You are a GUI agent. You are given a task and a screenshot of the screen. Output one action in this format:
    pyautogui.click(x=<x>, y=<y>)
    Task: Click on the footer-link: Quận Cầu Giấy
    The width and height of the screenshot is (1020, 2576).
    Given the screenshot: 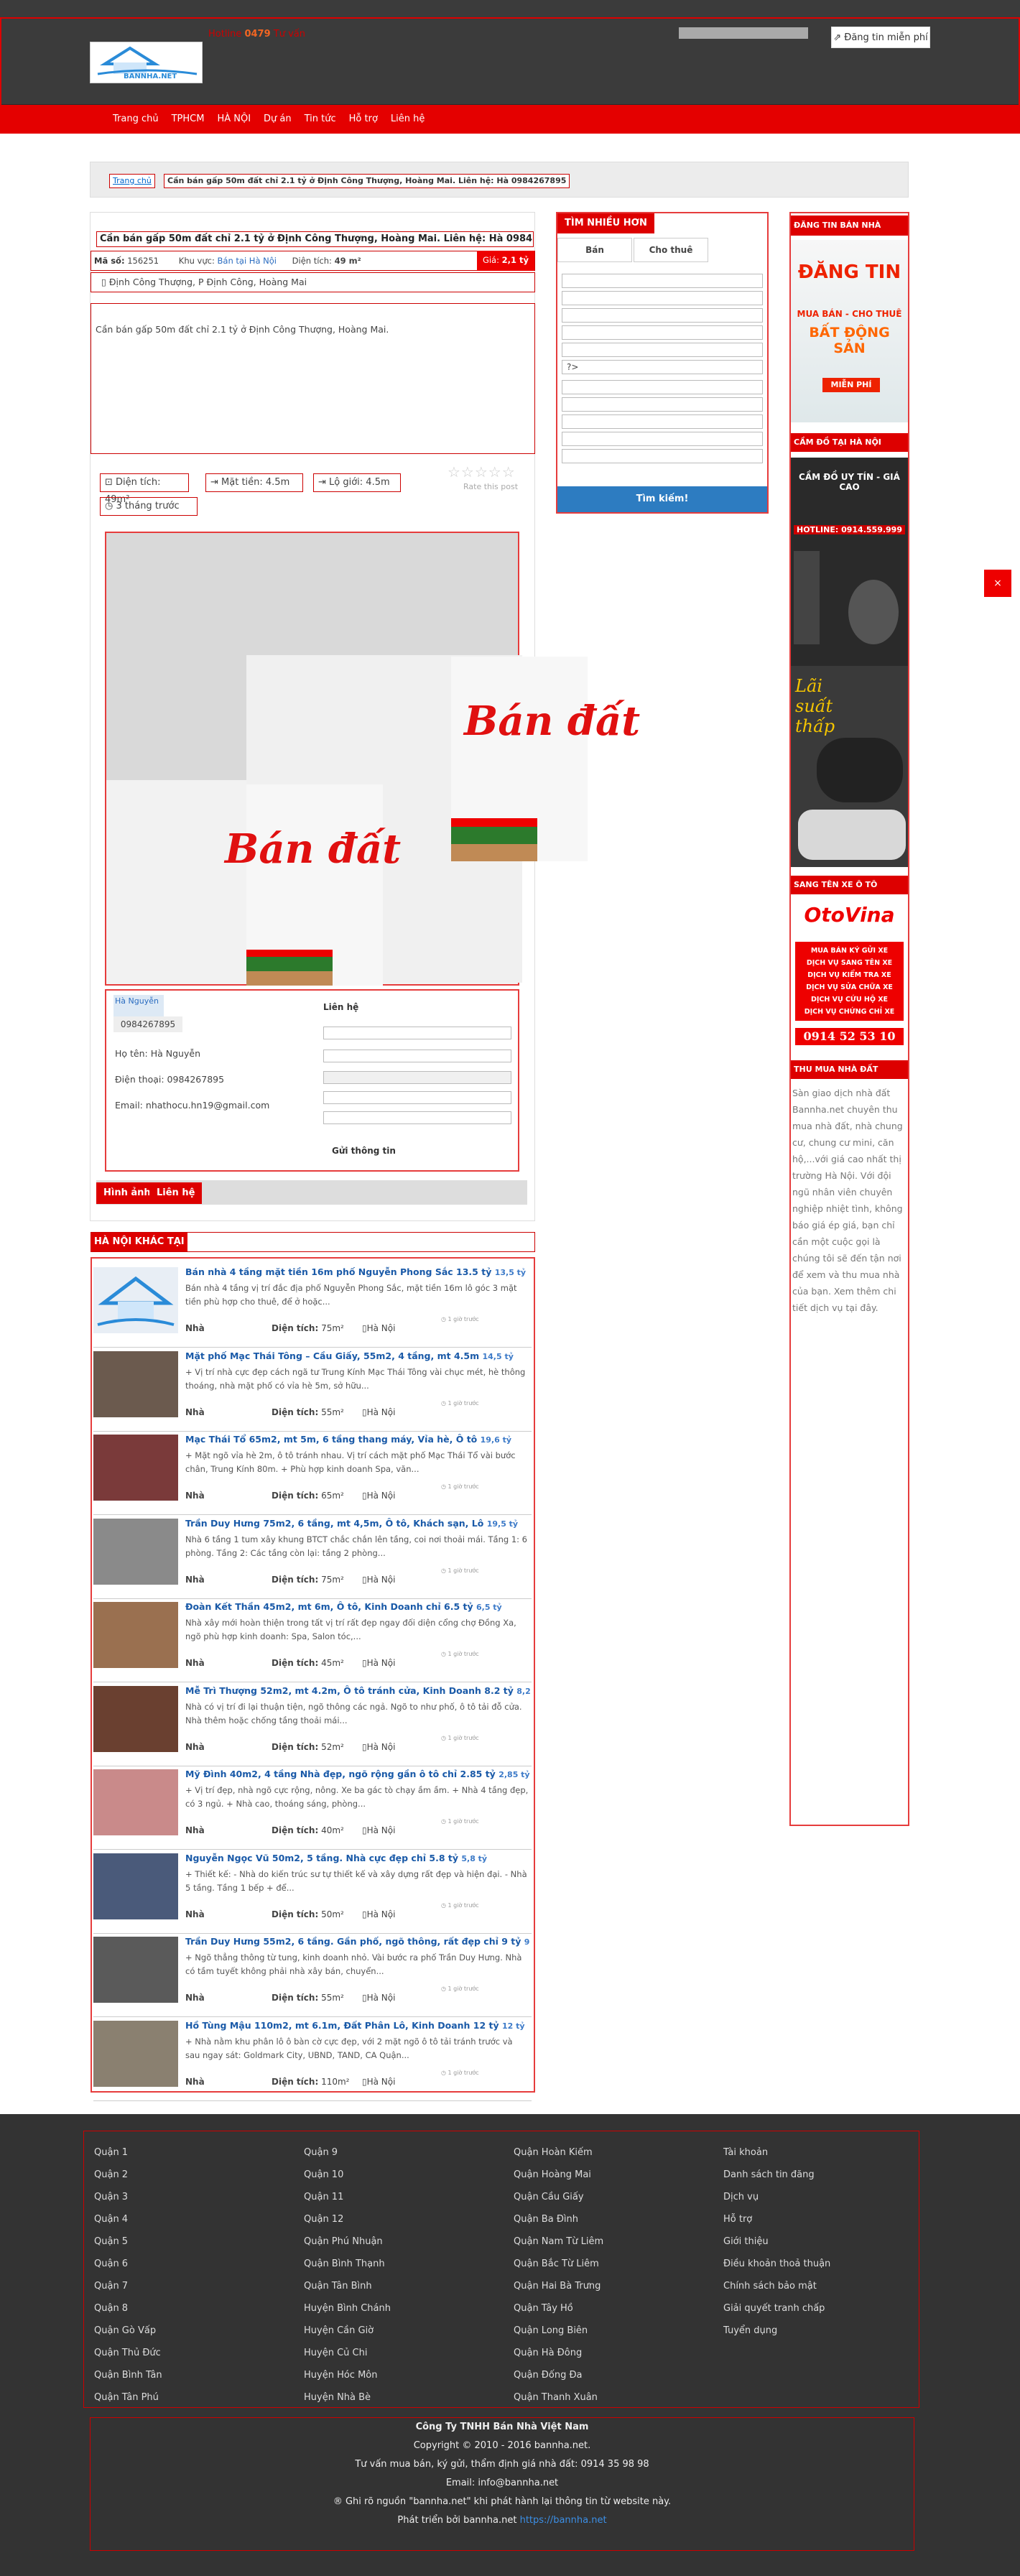 What is the action you would take?
    pyautogui.click(x=618, y=2197)
    